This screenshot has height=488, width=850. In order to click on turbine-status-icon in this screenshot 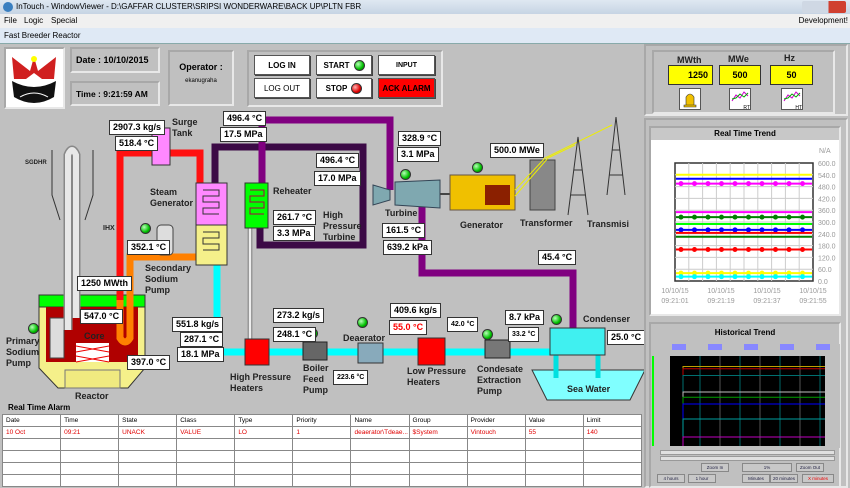, I will do `click(405, 174)`.